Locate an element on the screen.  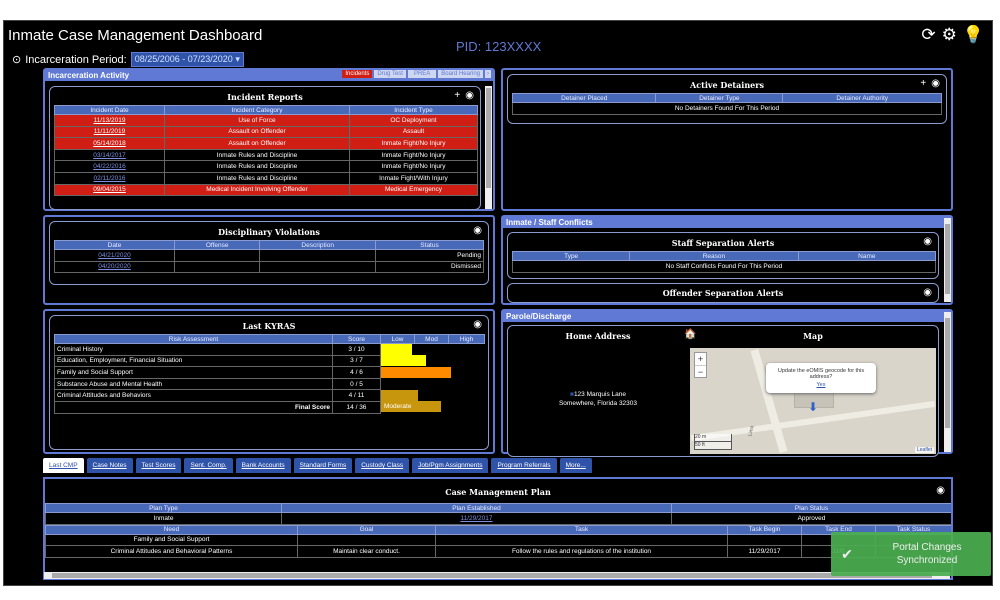
incident-date-link: 04/22/2016 is located at coordinates (109, 166).